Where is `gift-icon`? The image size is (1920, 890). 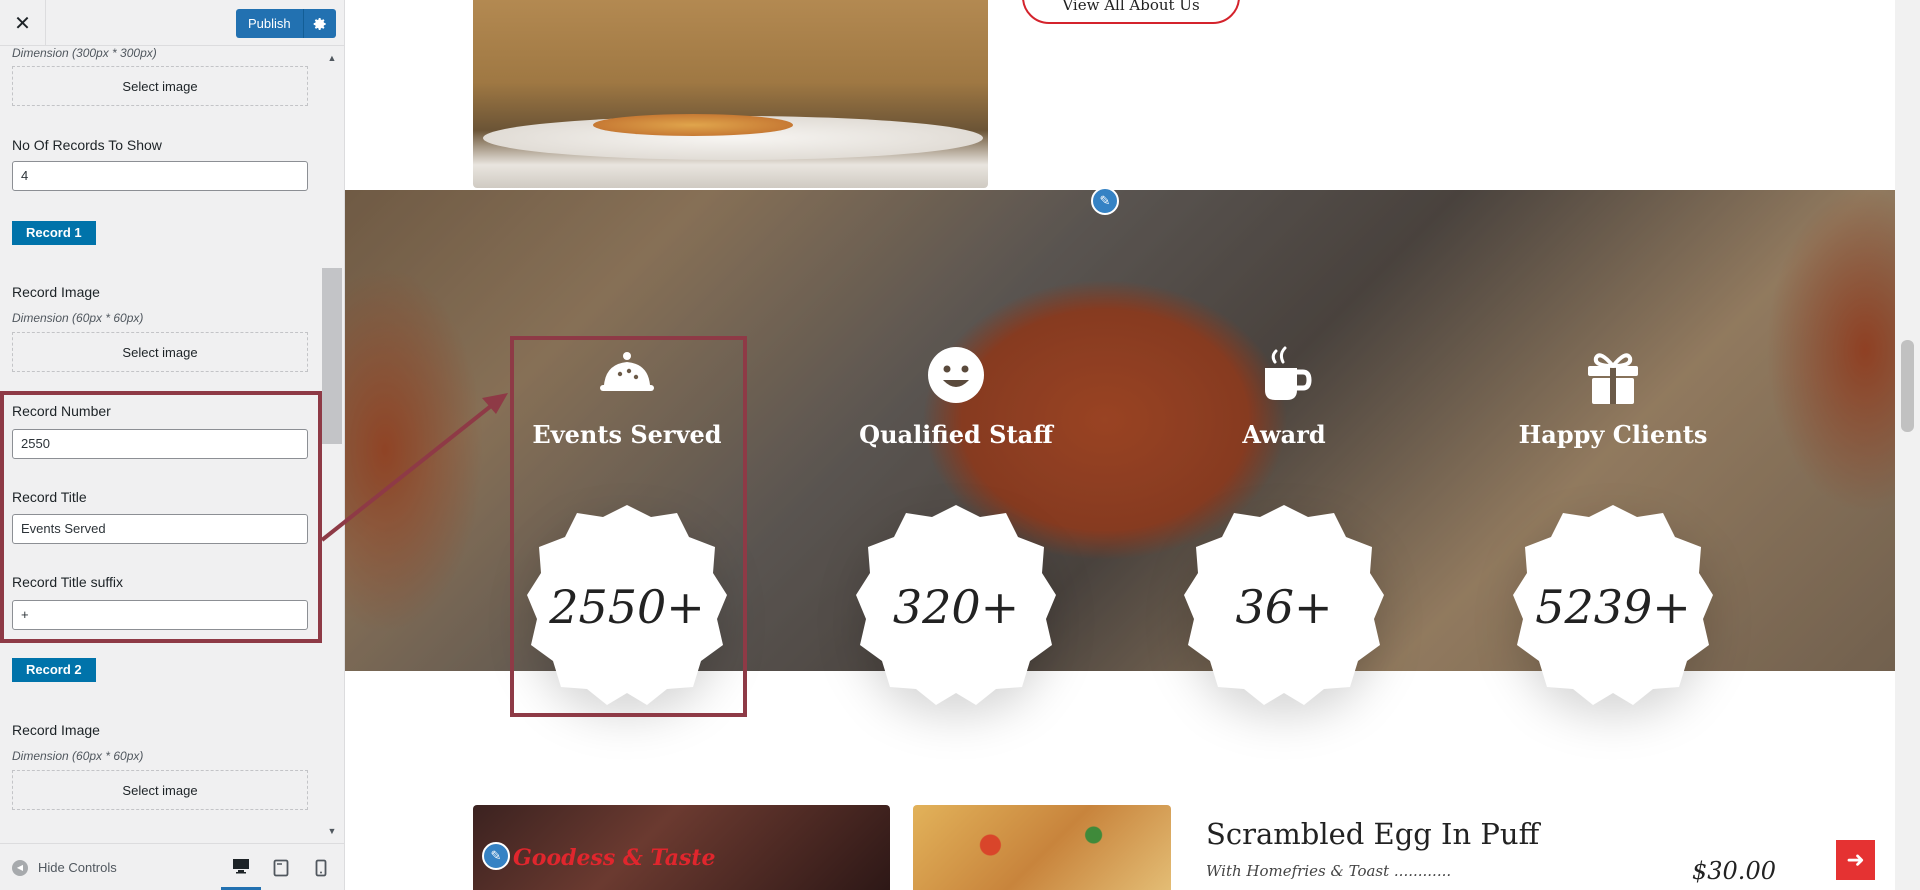 gift-icon is located at coordinates (1613, 378).